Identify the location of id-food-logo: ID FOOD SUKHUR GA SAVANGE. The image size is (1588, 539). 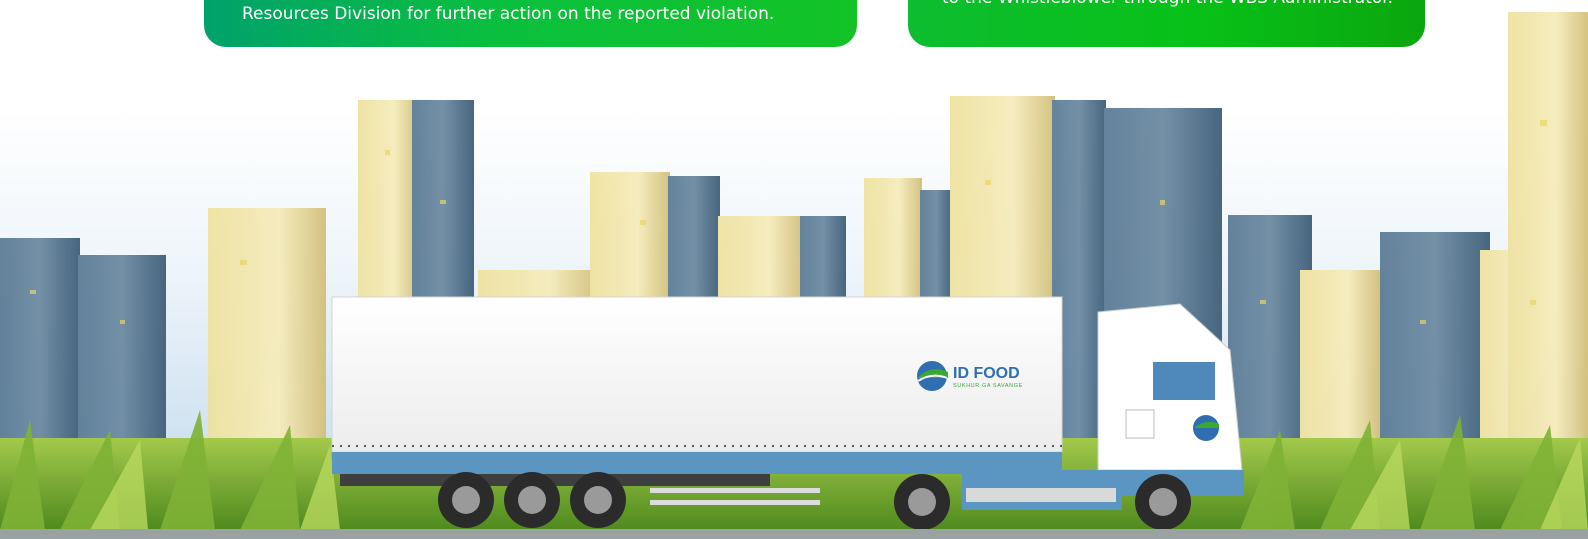
(970, 376).